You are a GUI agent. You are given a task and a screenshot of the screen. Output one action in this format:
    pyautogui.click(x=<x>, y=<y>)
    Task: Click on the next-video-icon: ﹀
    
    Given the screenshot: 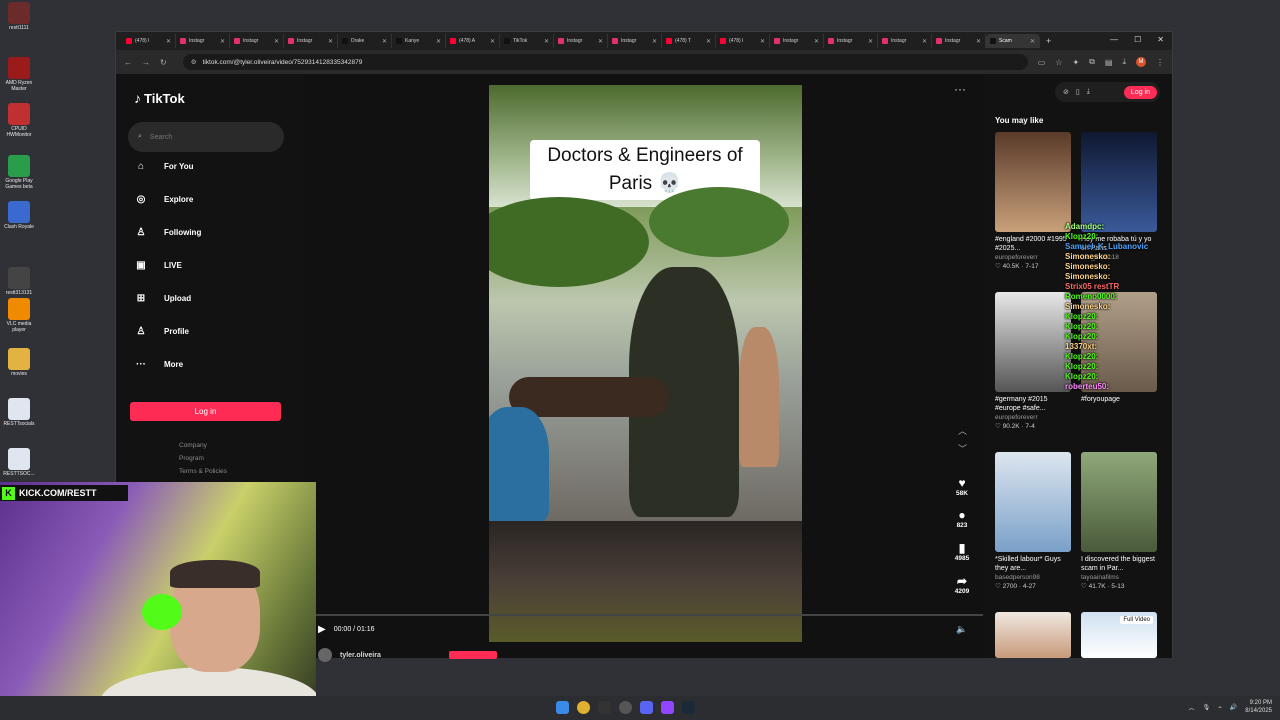 What is the action you would take?
    pyautogui.click(x=962, y=448)
    